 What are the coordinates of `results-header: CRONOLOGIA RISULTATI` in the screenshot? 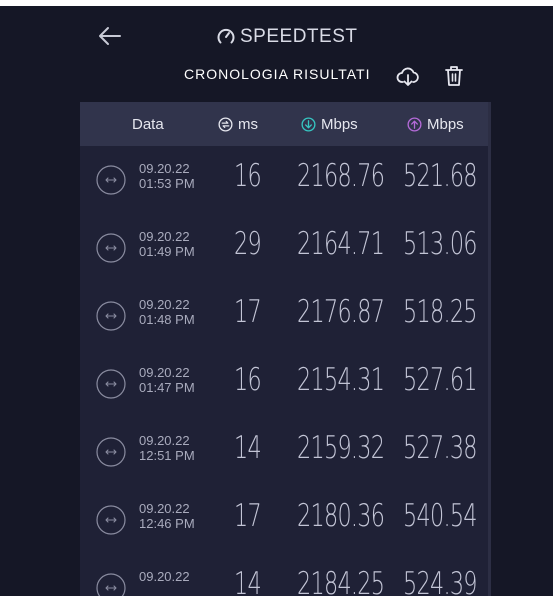 It's located at (276, 78).